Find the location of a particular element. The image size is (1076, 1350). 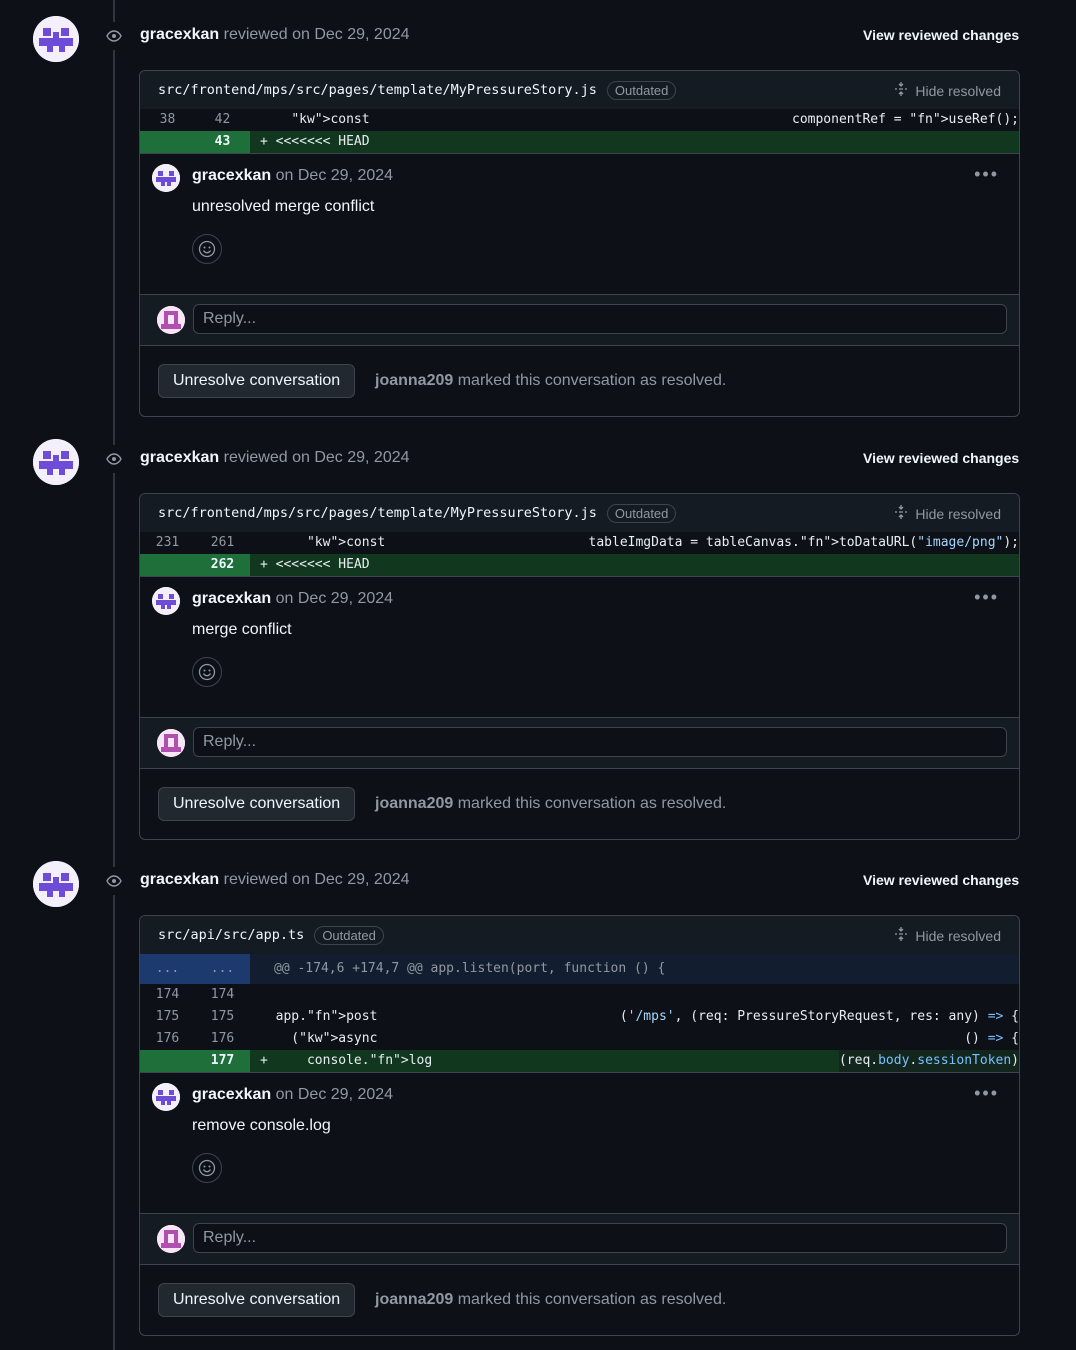

diff-code: ("kw">async is located at coordinates (319, 1038).